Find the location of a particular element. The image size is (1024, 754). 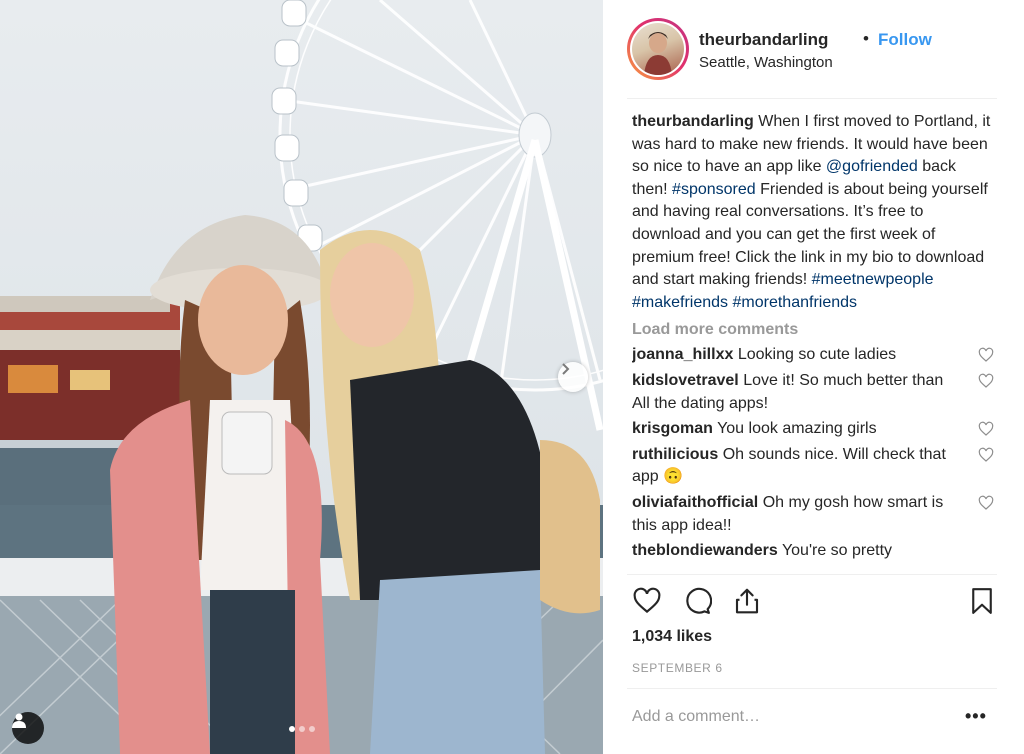

heart-icon is located at coordinates (647, 600).